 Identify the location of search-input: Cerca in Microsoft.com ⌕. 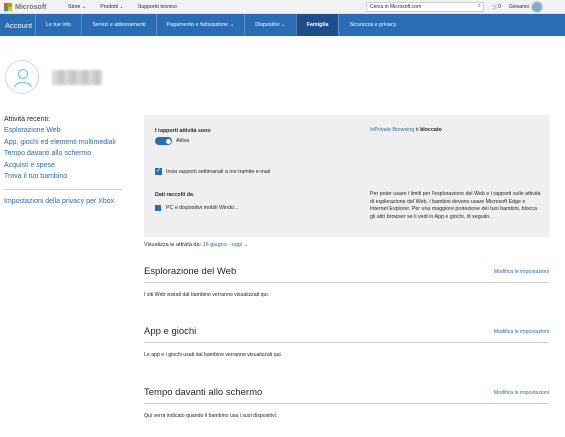
(425, 7).